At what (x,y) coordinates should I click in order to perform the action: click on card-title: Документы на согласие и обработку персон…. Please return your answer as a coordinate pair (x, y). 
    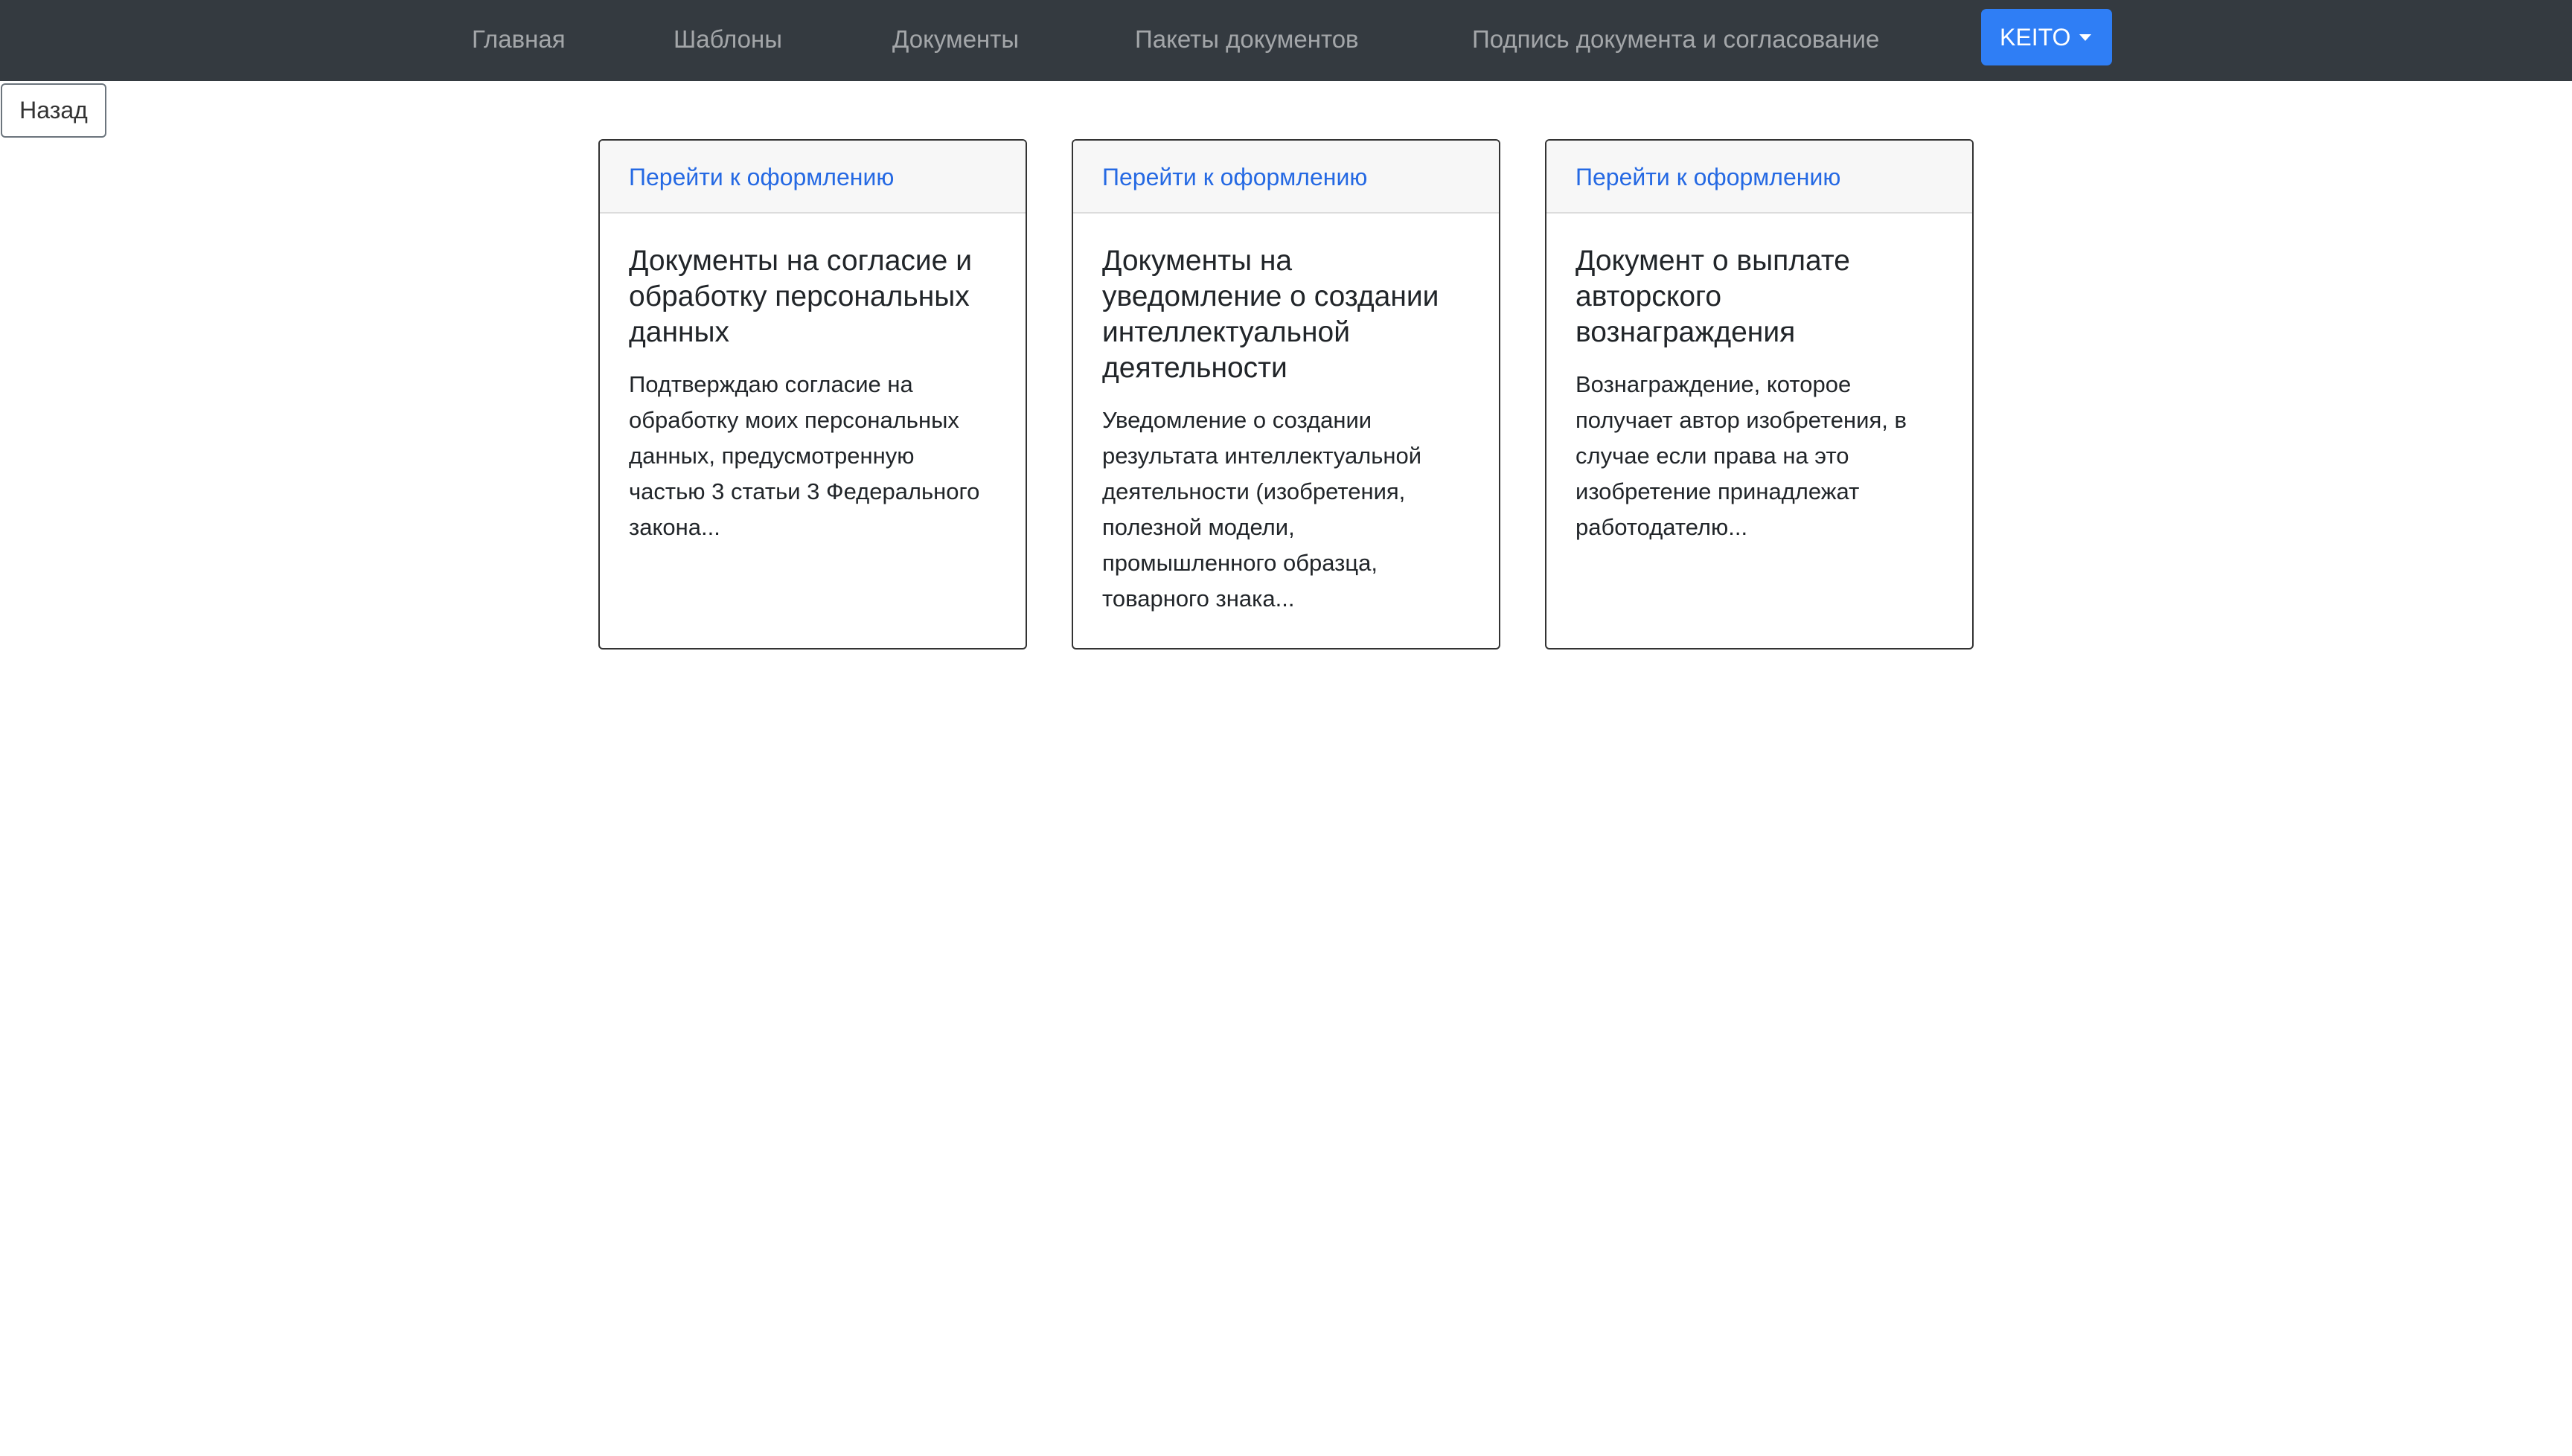
    Looking at the image, I should click on (800, 296).